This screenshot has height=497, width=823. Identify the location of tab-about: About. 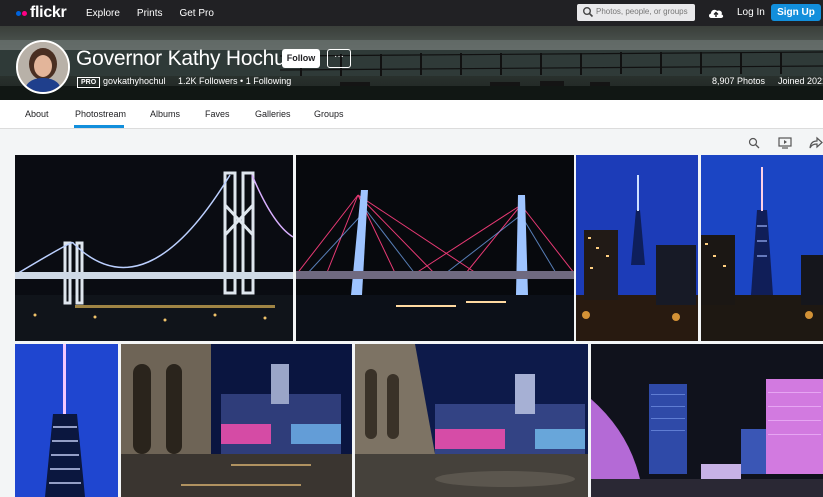
(37, 114).